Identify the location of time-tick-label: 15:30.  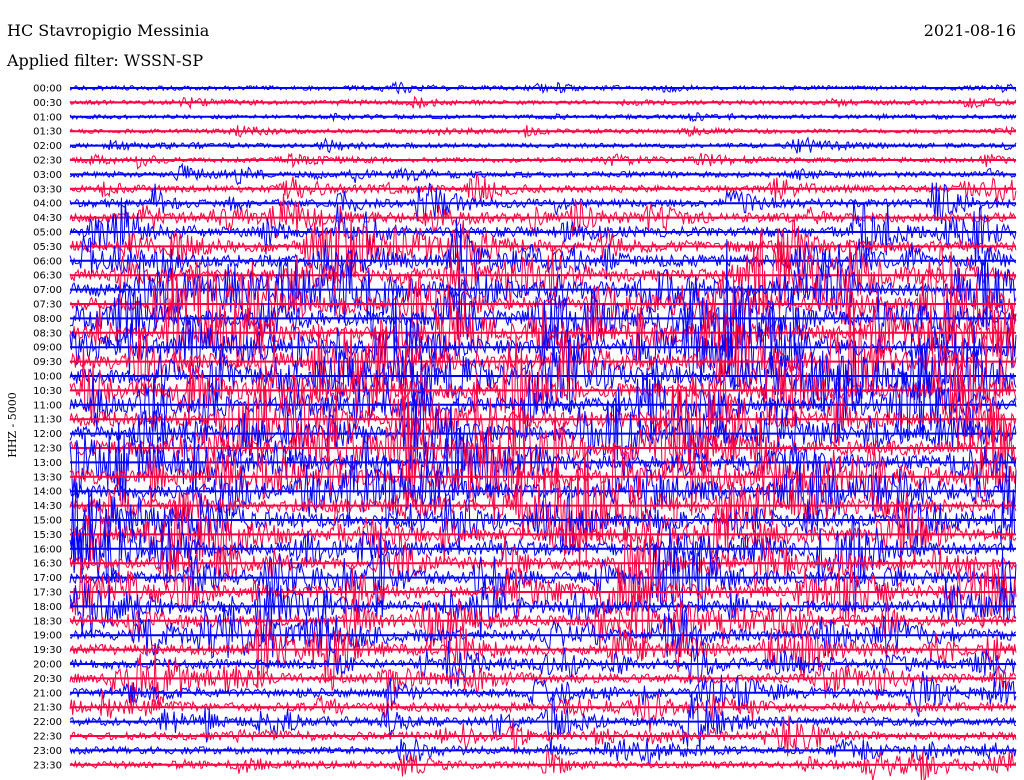
(47, 535).